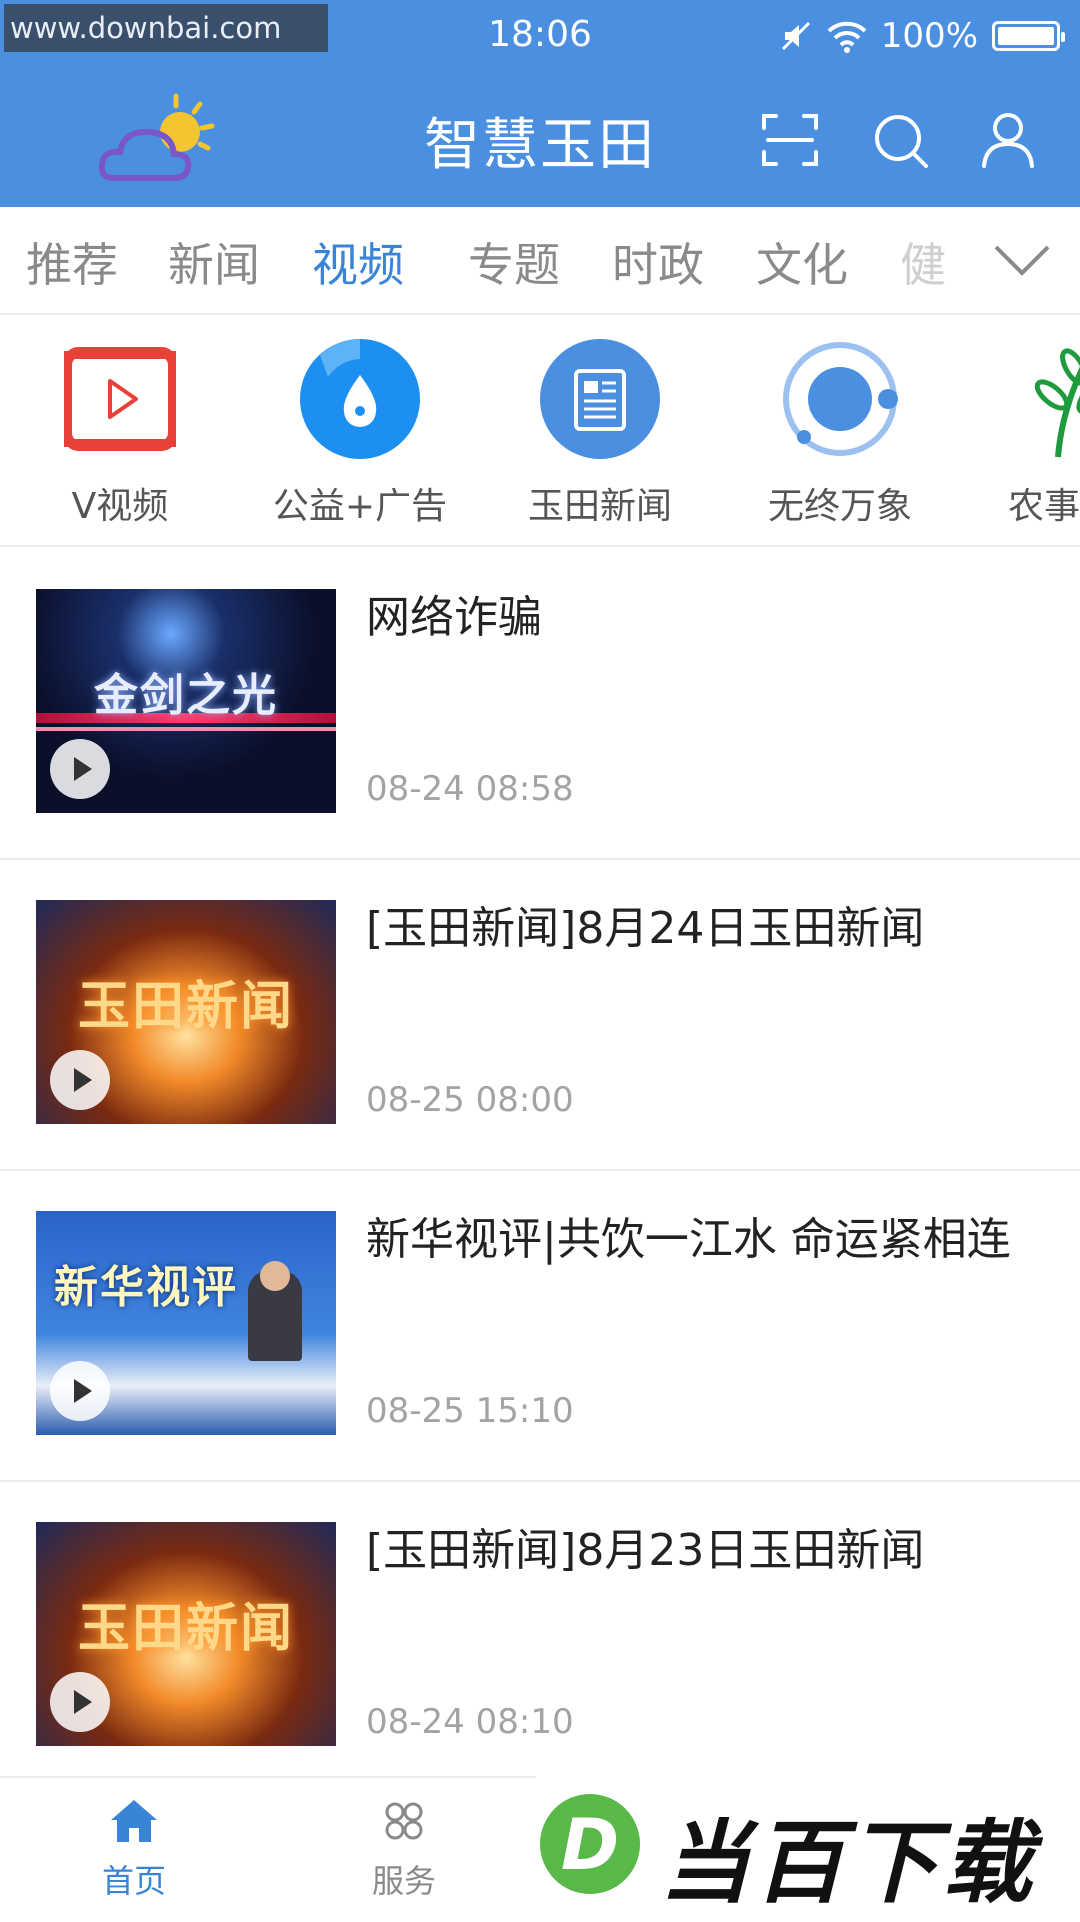 The image size is (1080, 1922). What do you see at coordinates (696, 618) in the screenshot?
I see `video-title: 网络诈骗` at bounding box center [696, 618].